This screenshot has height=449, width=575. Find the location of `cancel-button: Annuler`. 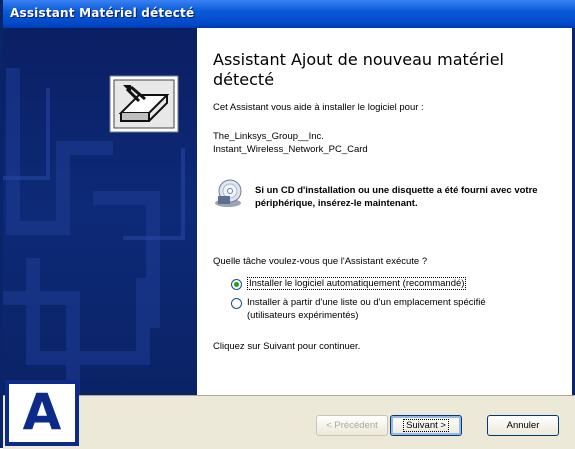

cancel-button: Annuler is located at coordinates (523, 425).